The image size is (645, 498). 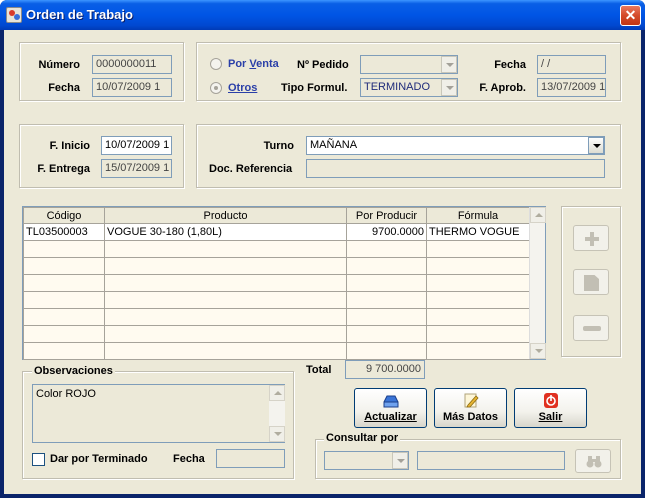 I want to click on close-button: ✕, so click(x=630, y=15).